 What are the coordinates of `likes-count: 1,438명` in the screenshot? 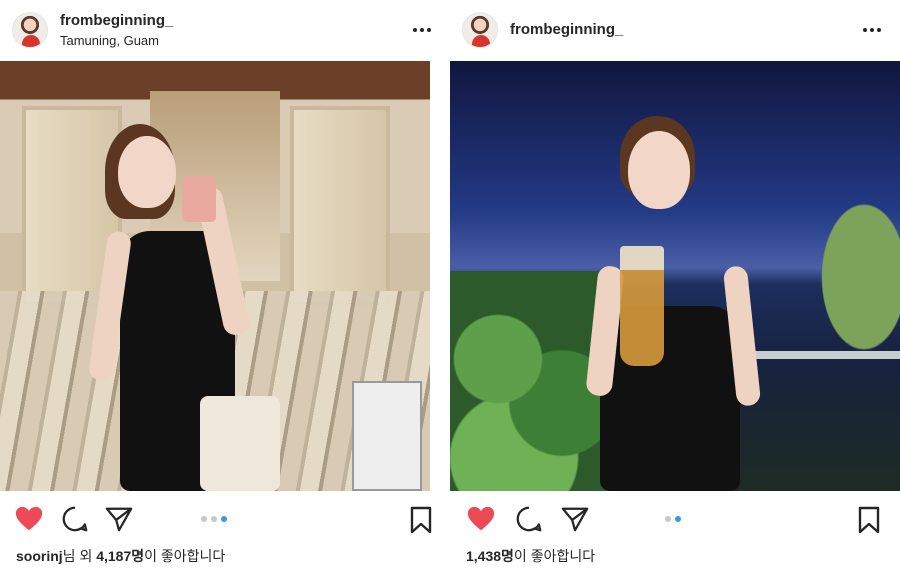 It's located at (490, 556).